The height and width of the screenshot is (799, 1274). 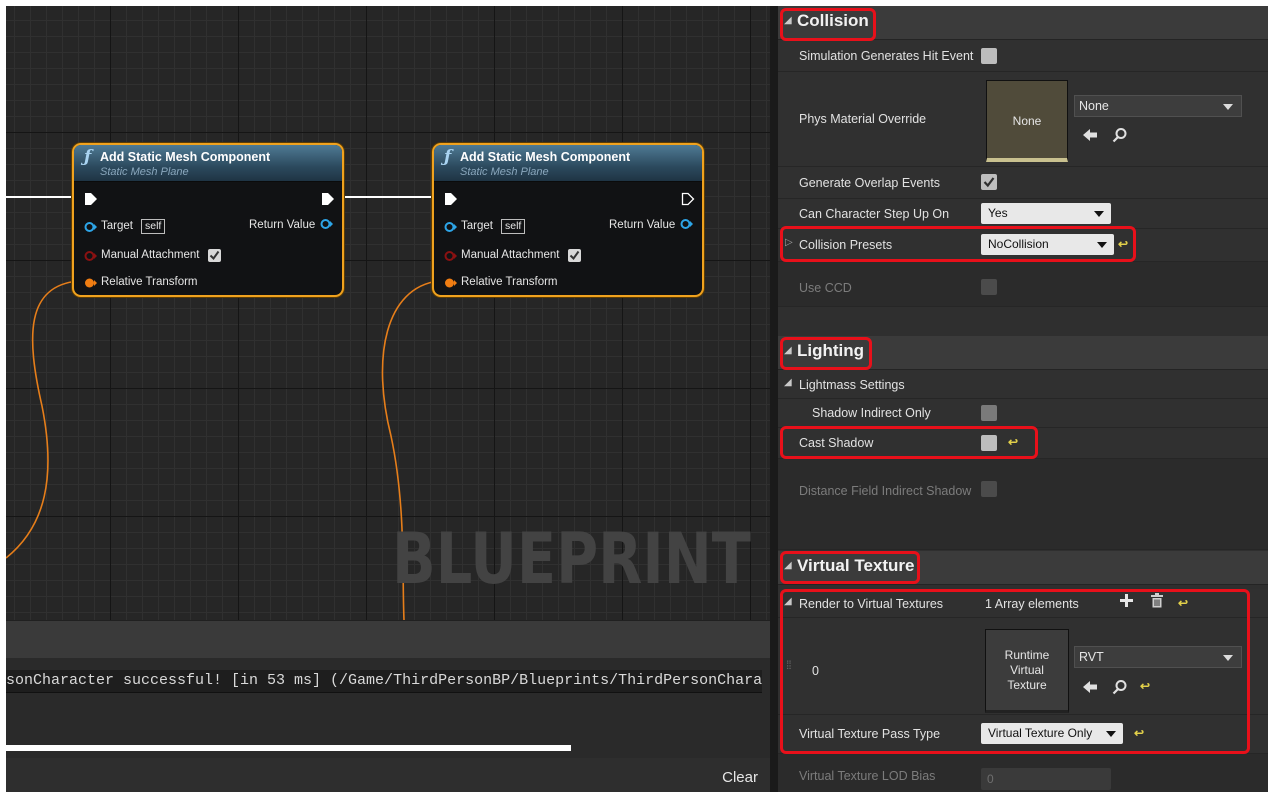 I want to click on generate-overlap-checkbox, so click(x=989, y=182).